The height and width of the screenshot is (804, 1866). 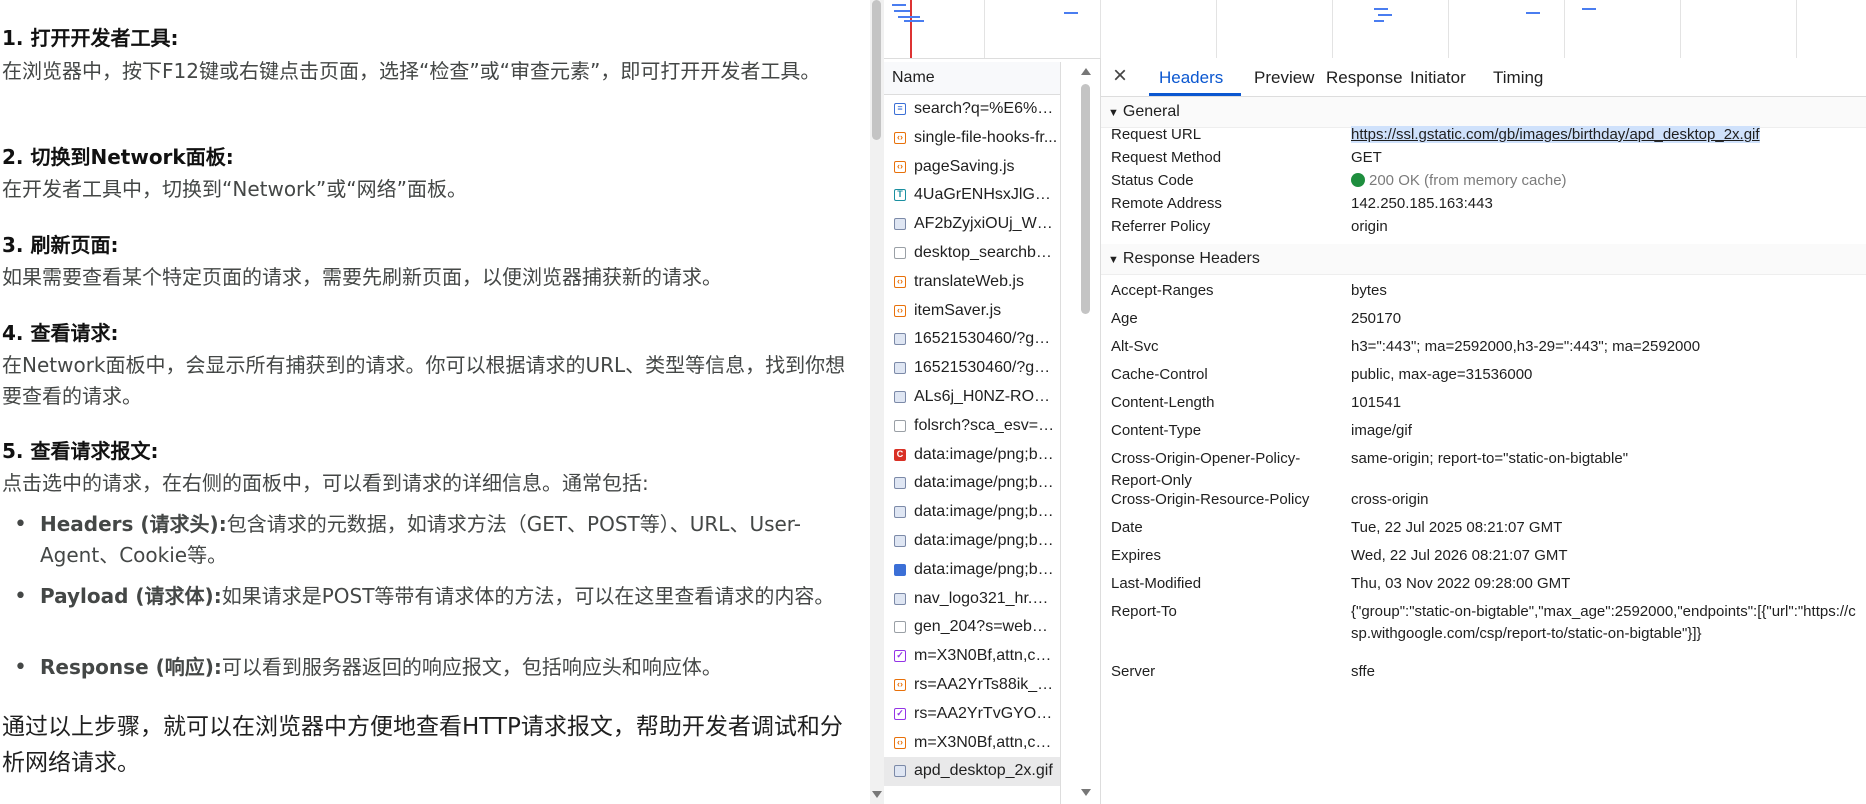 I want to click on tab-response: Response, so click(x=1364, y=78).